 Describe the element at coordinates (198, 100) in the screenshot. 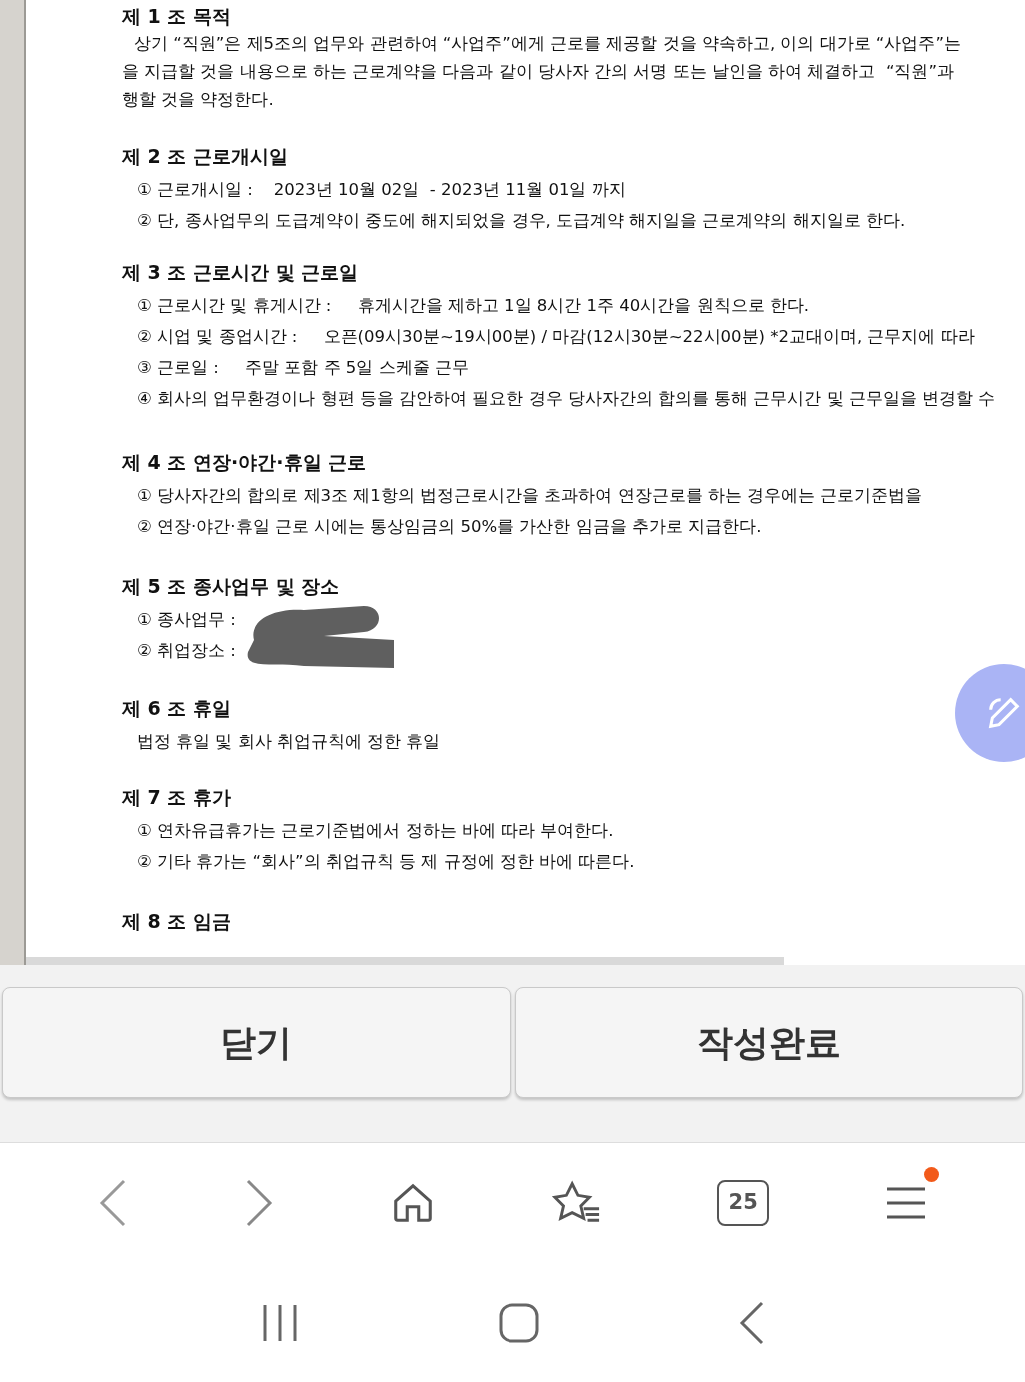

I see `paragraph-line: 행할 것을 약정한다.` at that location.